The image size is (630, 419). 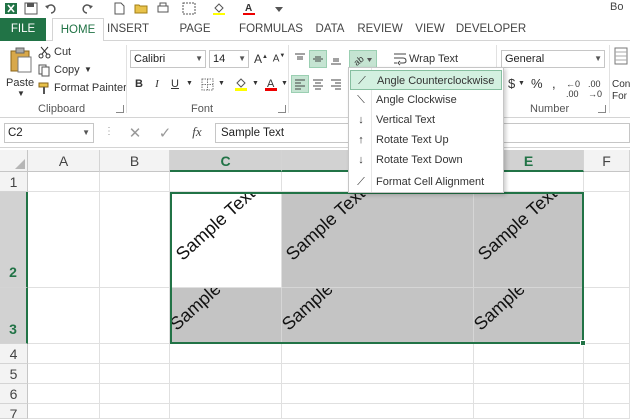 What do you see at coordinates (157, 84) in the screenshot?
I see `italic-button: I` at bounding box center [157, 84].